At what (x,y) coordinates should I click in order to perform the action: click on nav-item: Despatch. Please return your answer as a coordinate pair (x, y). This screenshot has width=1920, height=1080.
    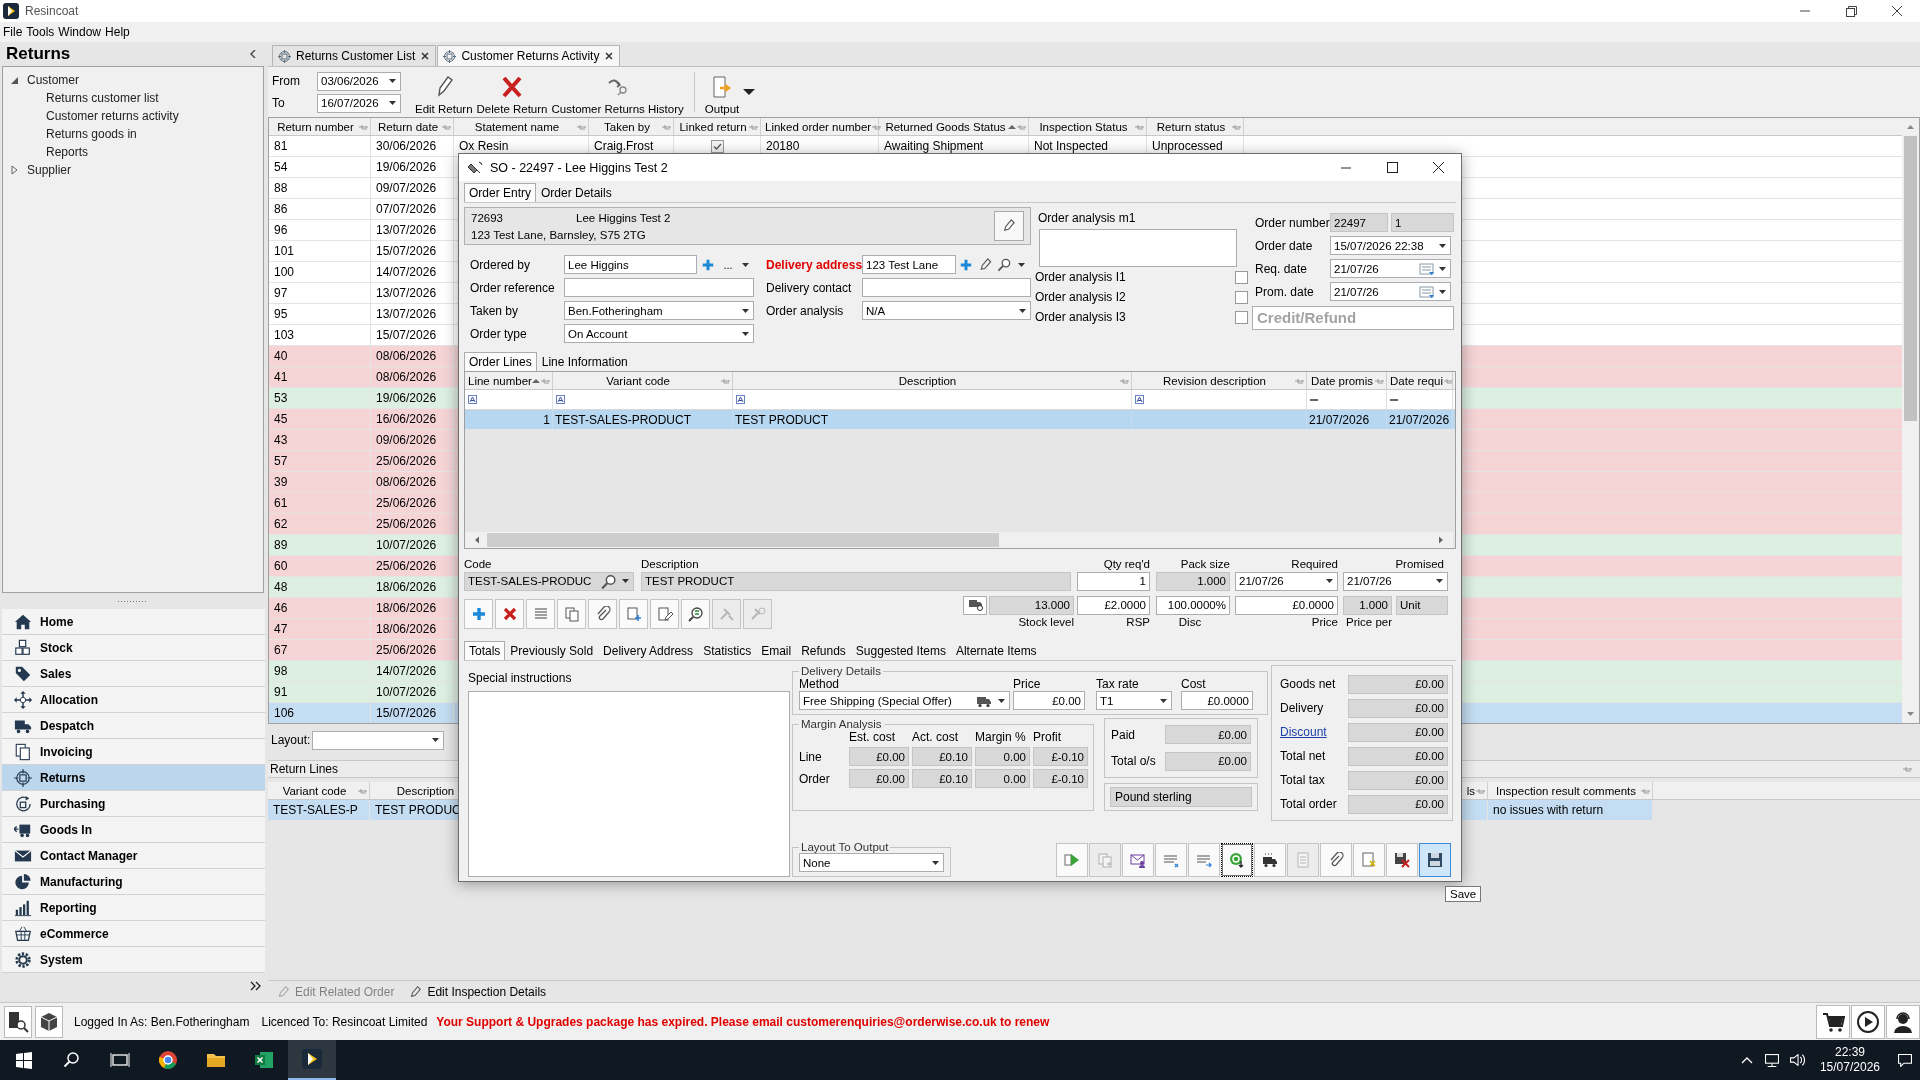
    Looking at the image, I should click on (133, 726).